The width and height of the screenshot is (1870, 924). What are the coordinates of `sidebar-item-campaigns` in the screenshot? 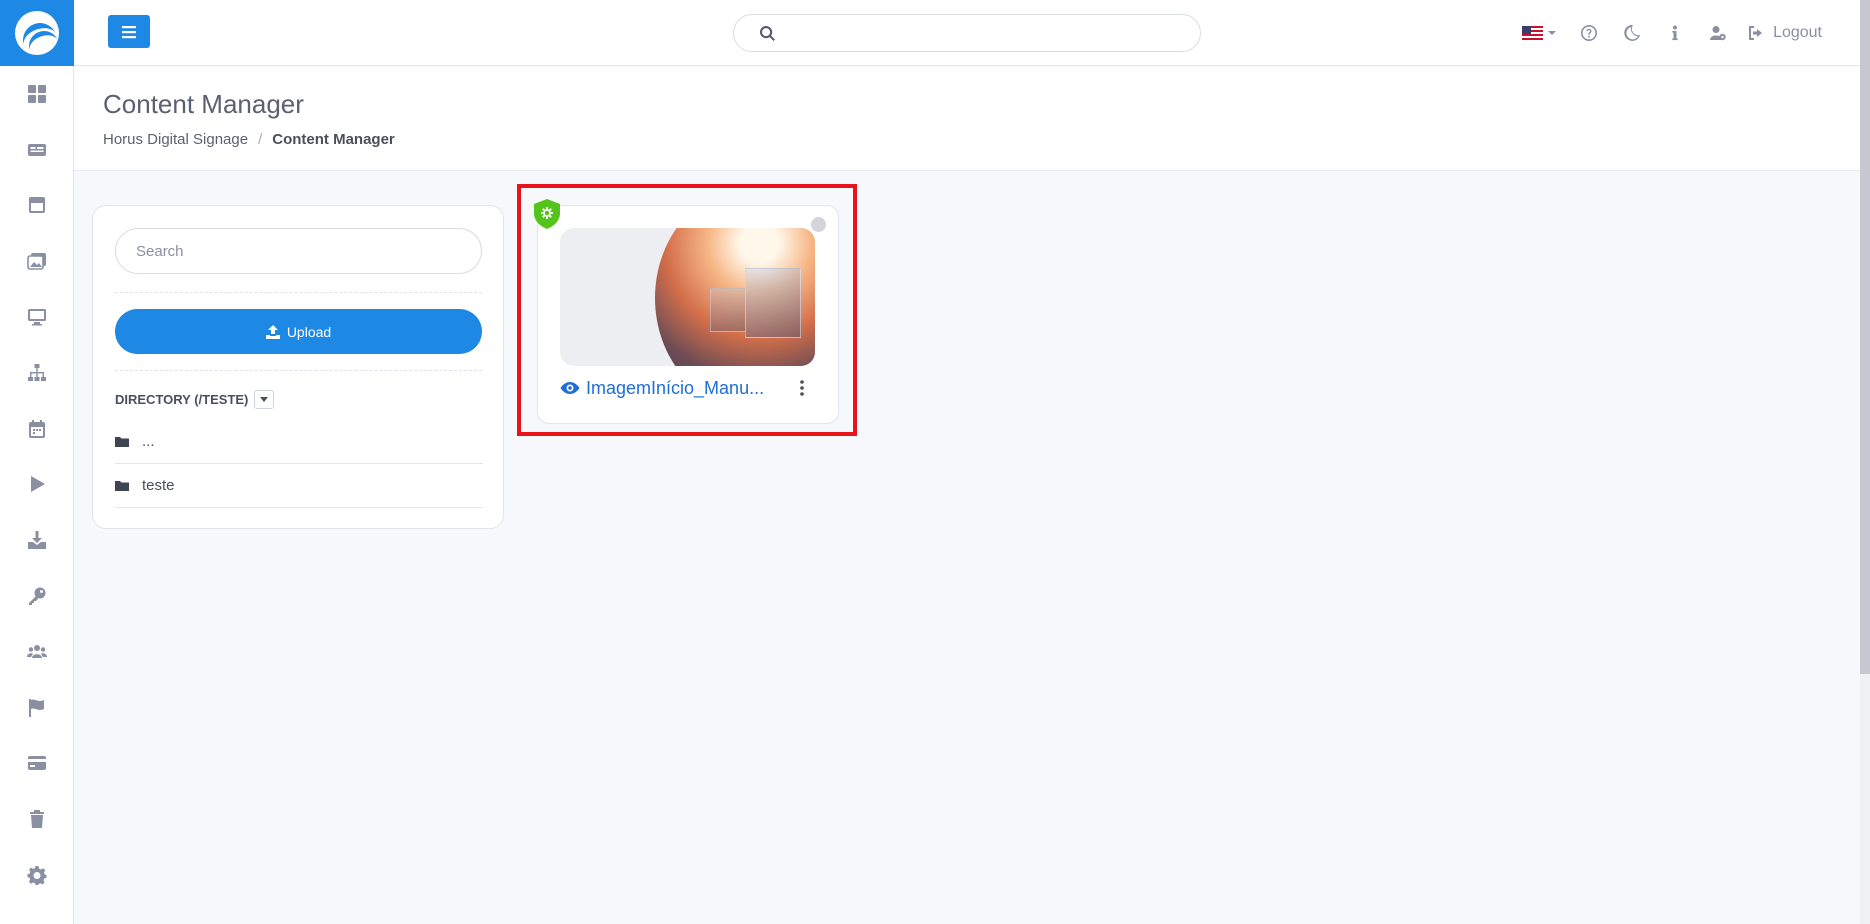 It's located at (37, 708).